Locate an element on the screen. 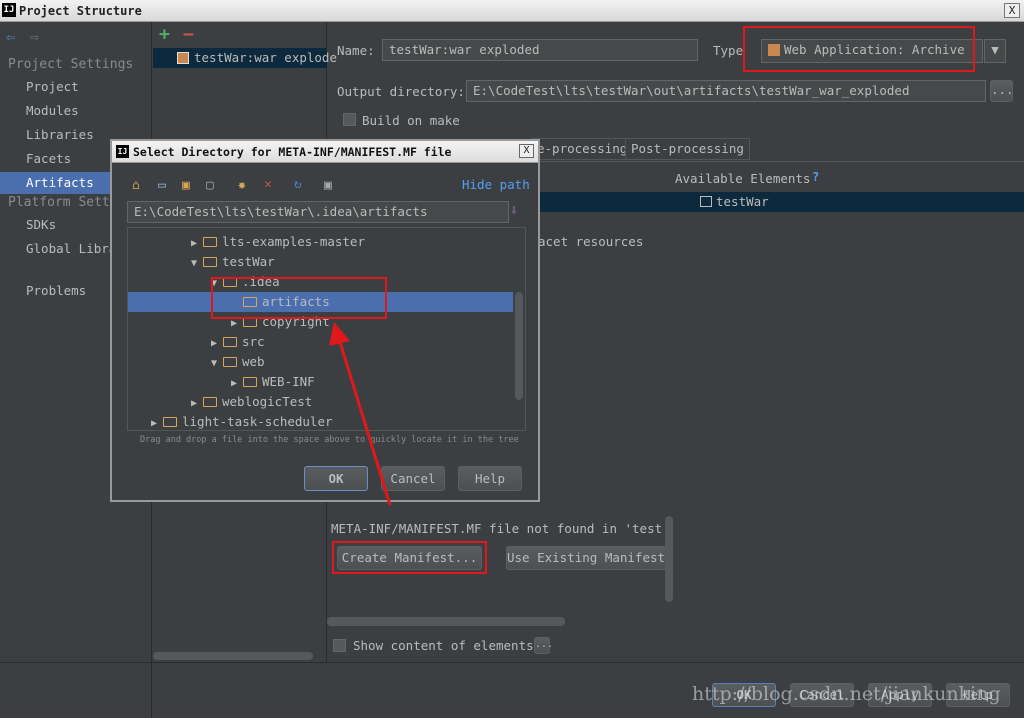 This screenshot has width=1024, height=718. annotation-arrow-line is located at coordinates (365, 423).